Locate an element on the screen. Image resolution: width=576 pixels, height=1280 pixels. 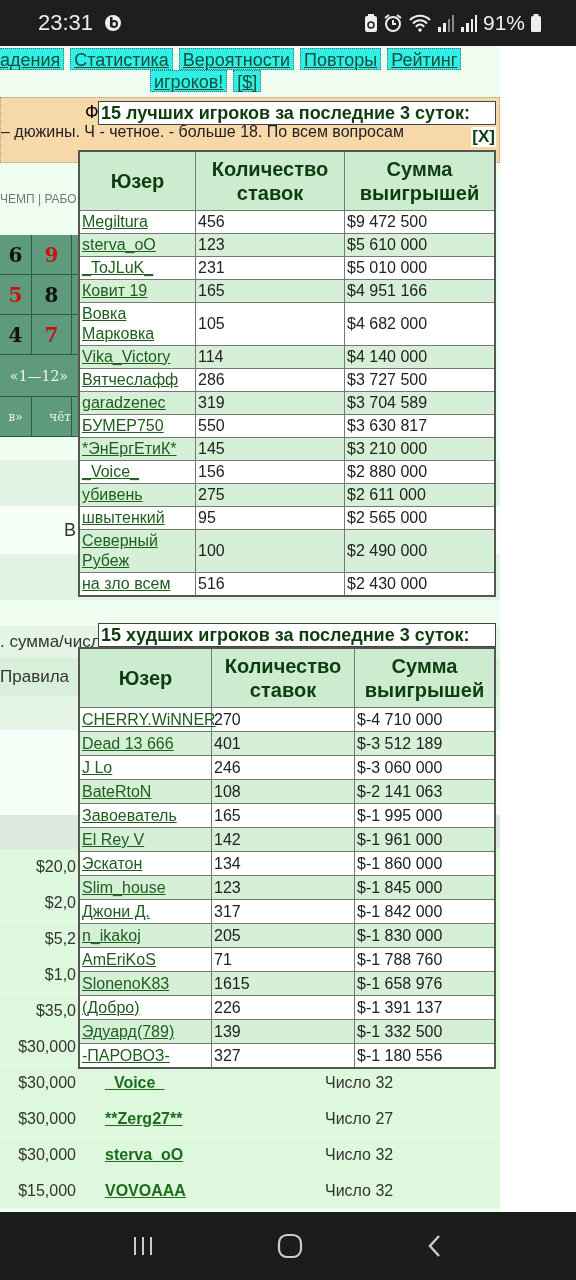
alarm-icon is located at coordinates (392, 23).